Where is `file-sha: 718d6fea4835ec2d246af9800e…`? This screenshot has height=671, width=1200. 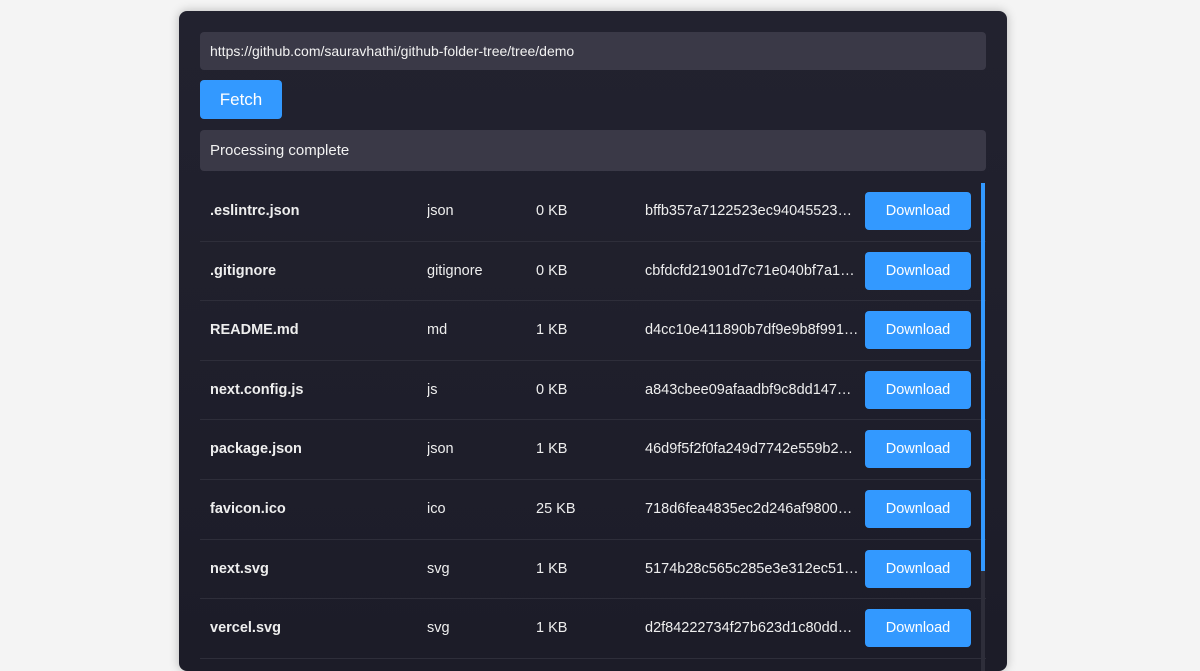 file-sha: 718d6fea4835ec2d246af9800e… is located at coordinates (752, 508).